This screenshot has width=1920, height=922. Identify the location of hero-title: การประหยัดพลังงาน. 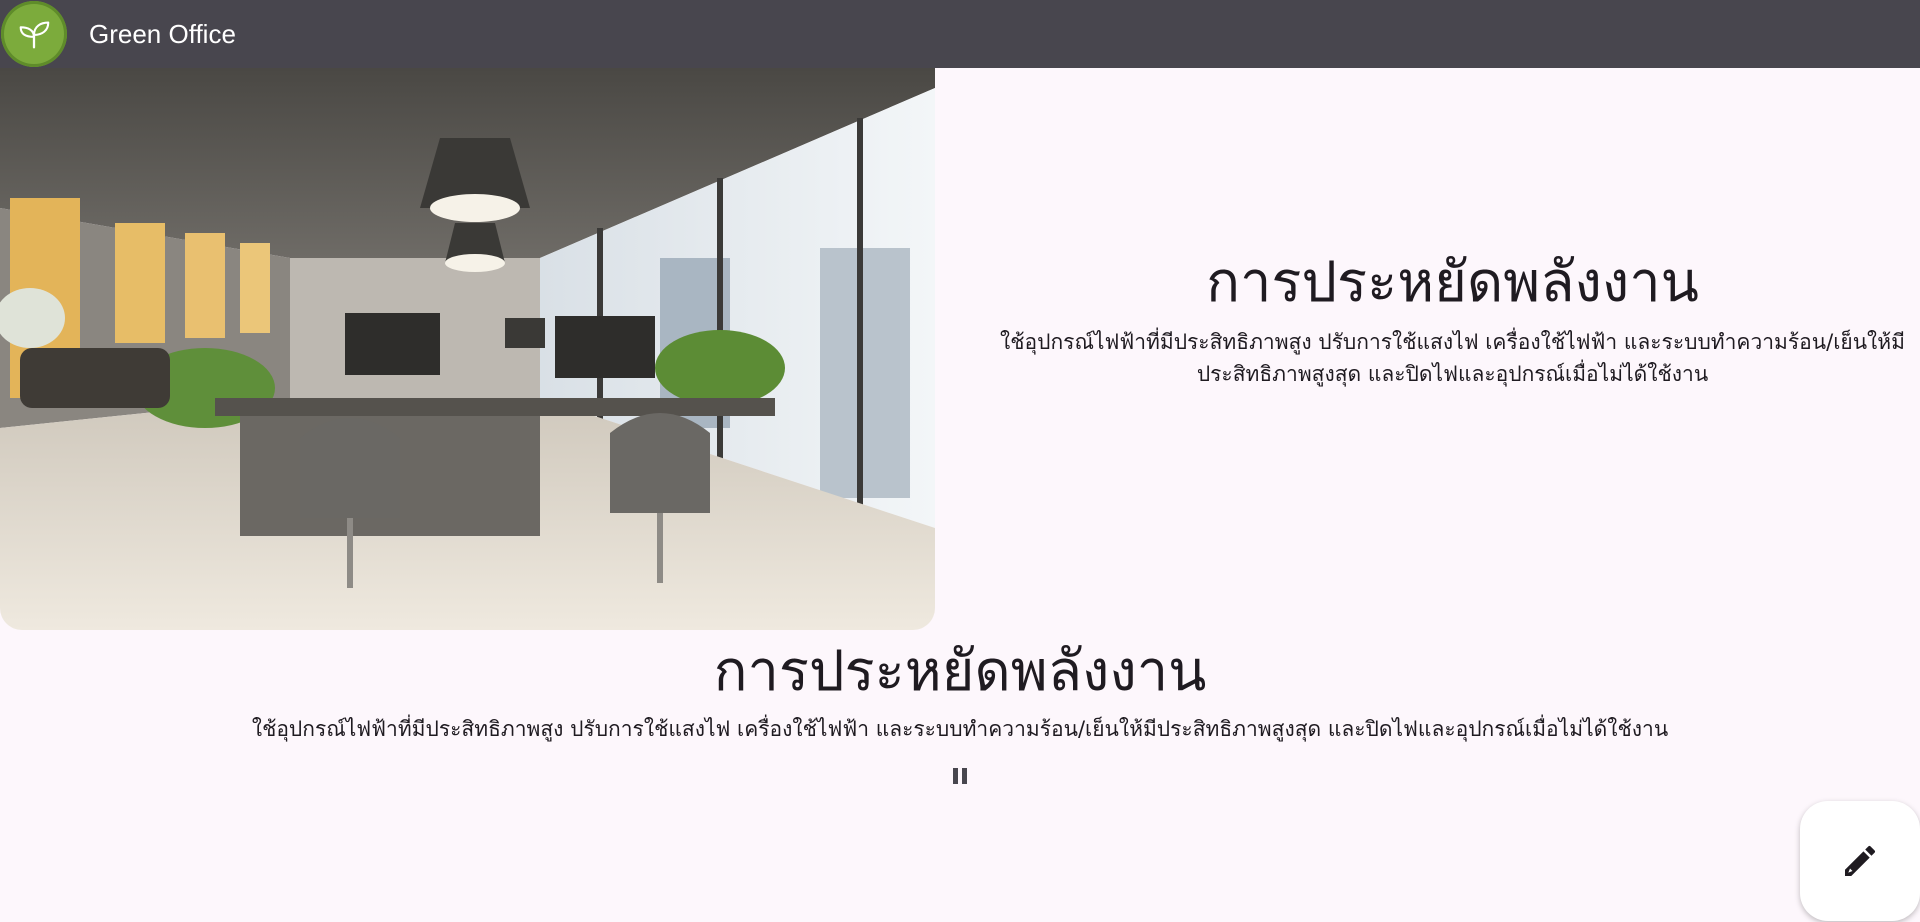
(1452, 282).